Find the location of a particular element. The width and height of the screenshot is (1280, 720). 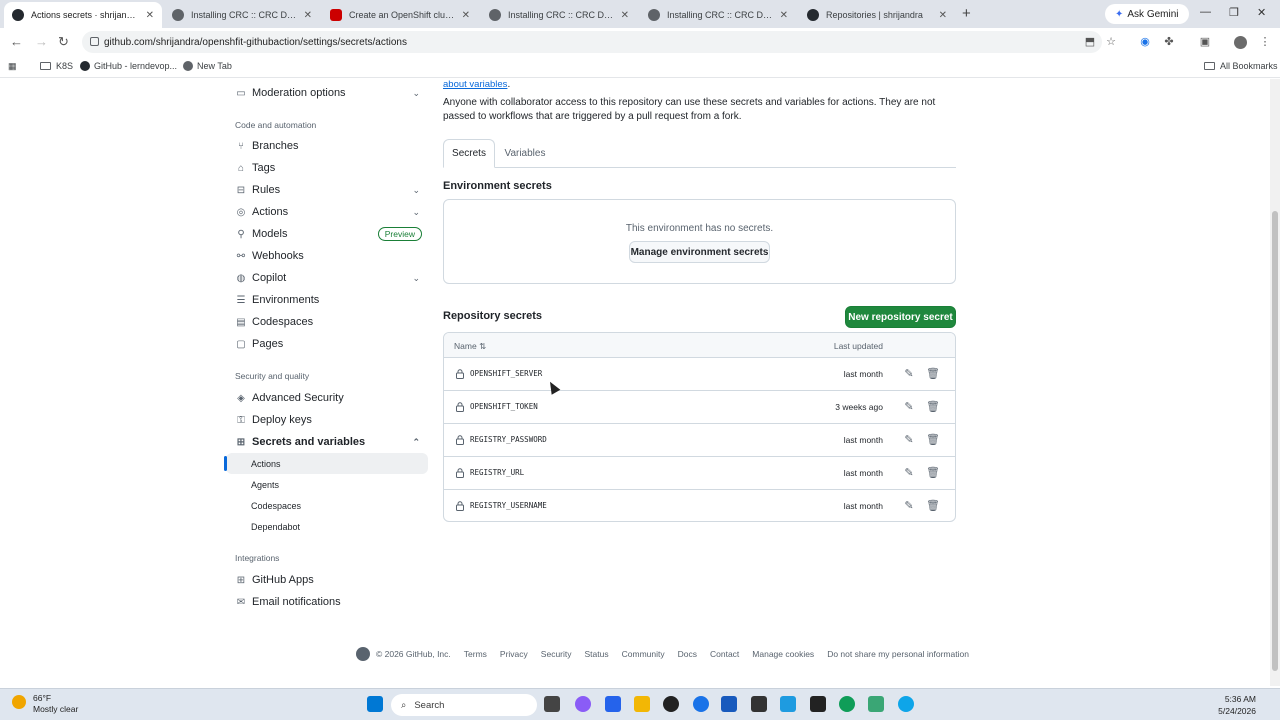

tab-variables: Variables is located at coordinates (525, 153).